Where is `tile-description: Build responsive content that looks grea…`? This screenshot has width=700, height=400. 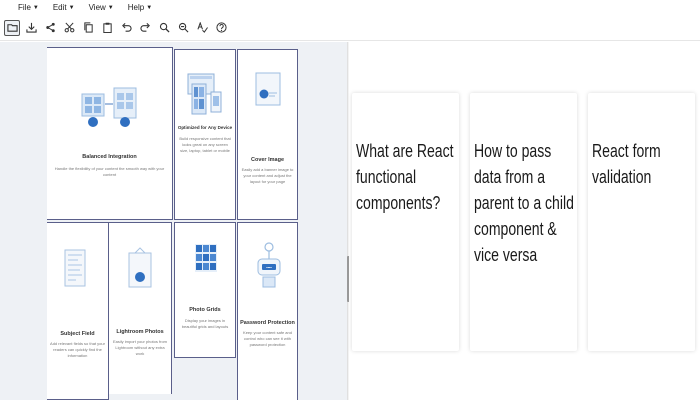 tile-description: Build responsive content that looks grea… is located at coordinates (205, 144).